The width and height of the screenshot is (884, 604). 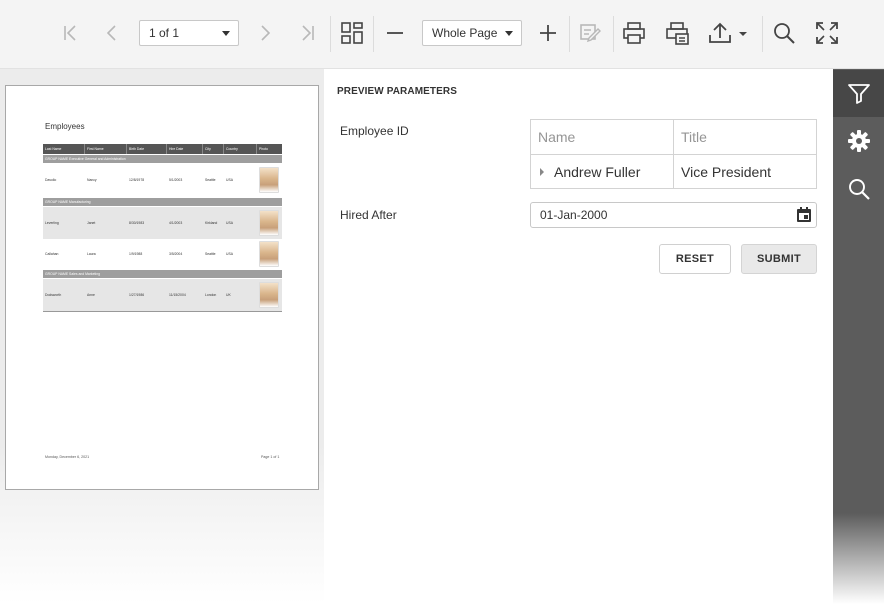 I want to click on report-column-header: Hire Date, so click(x=185, y=149).